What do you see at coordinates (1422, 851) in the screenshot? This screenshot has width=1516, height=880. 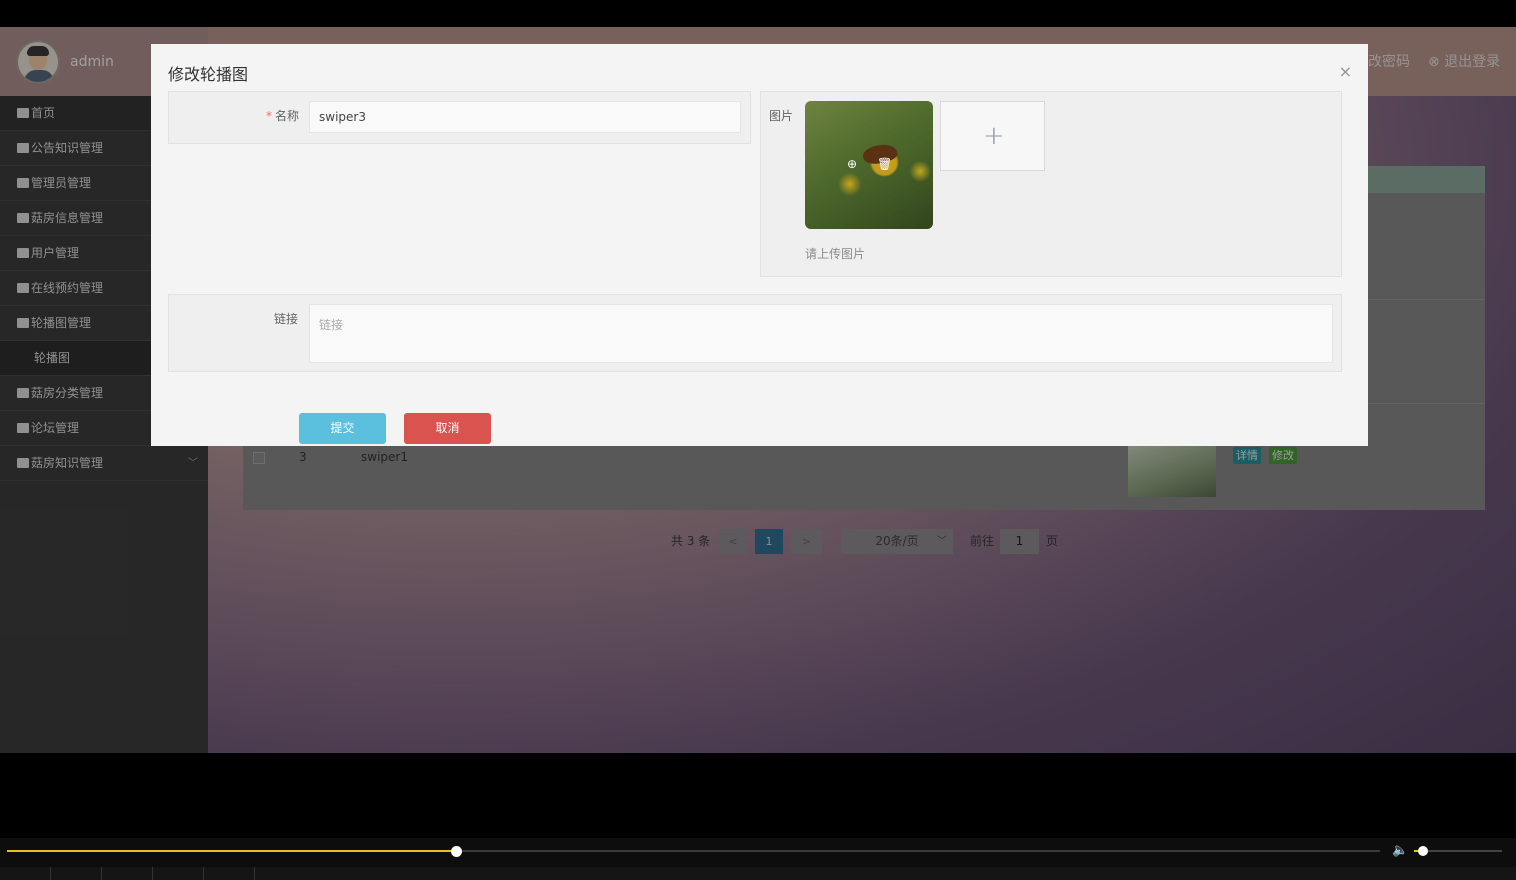 I see `volume-handle` at bounding box center [1422, 851].